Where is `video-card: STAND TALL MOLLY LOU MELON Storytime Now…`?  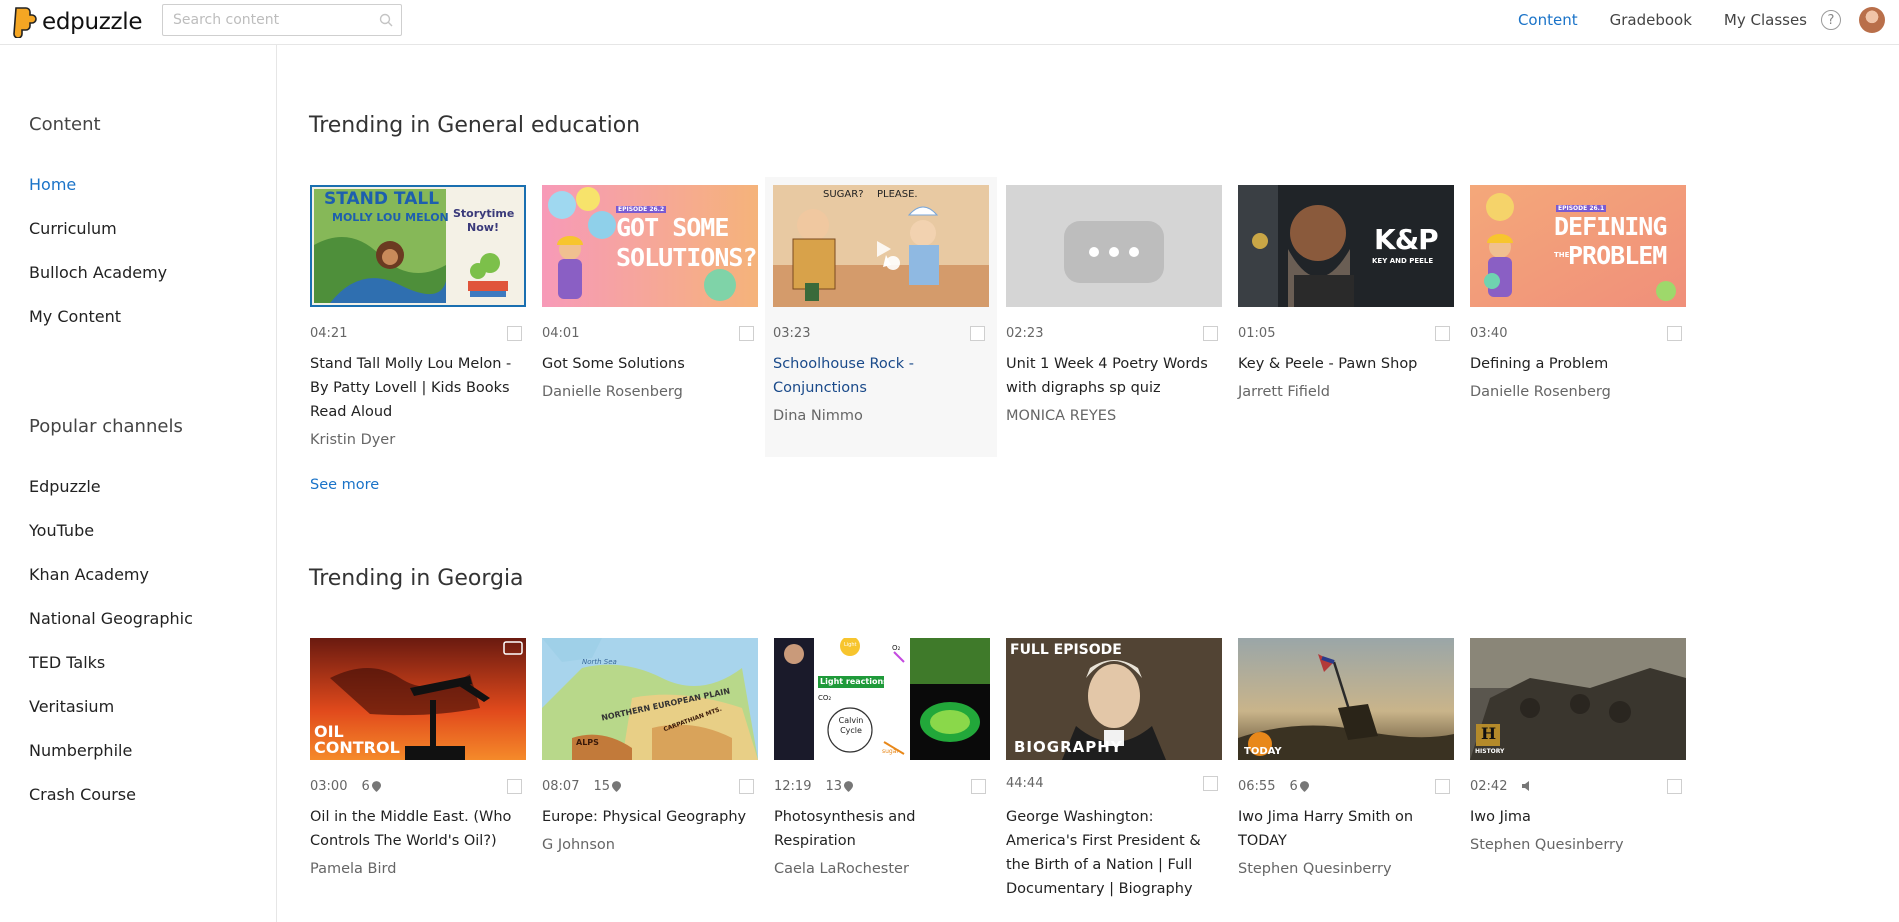 video-card: STAND TALL MOLLY LOU MELON Storytime Now… is located at coordinates (418, 316).